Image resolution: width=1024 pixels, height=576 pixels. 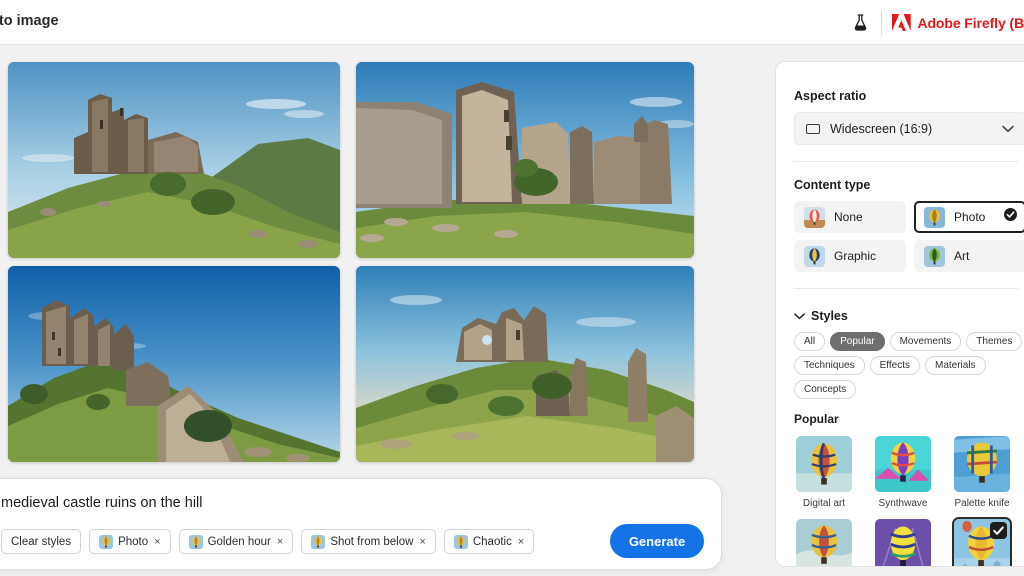 I want to click on filter-chip-themes: Themes, so click(x=994, y=341).